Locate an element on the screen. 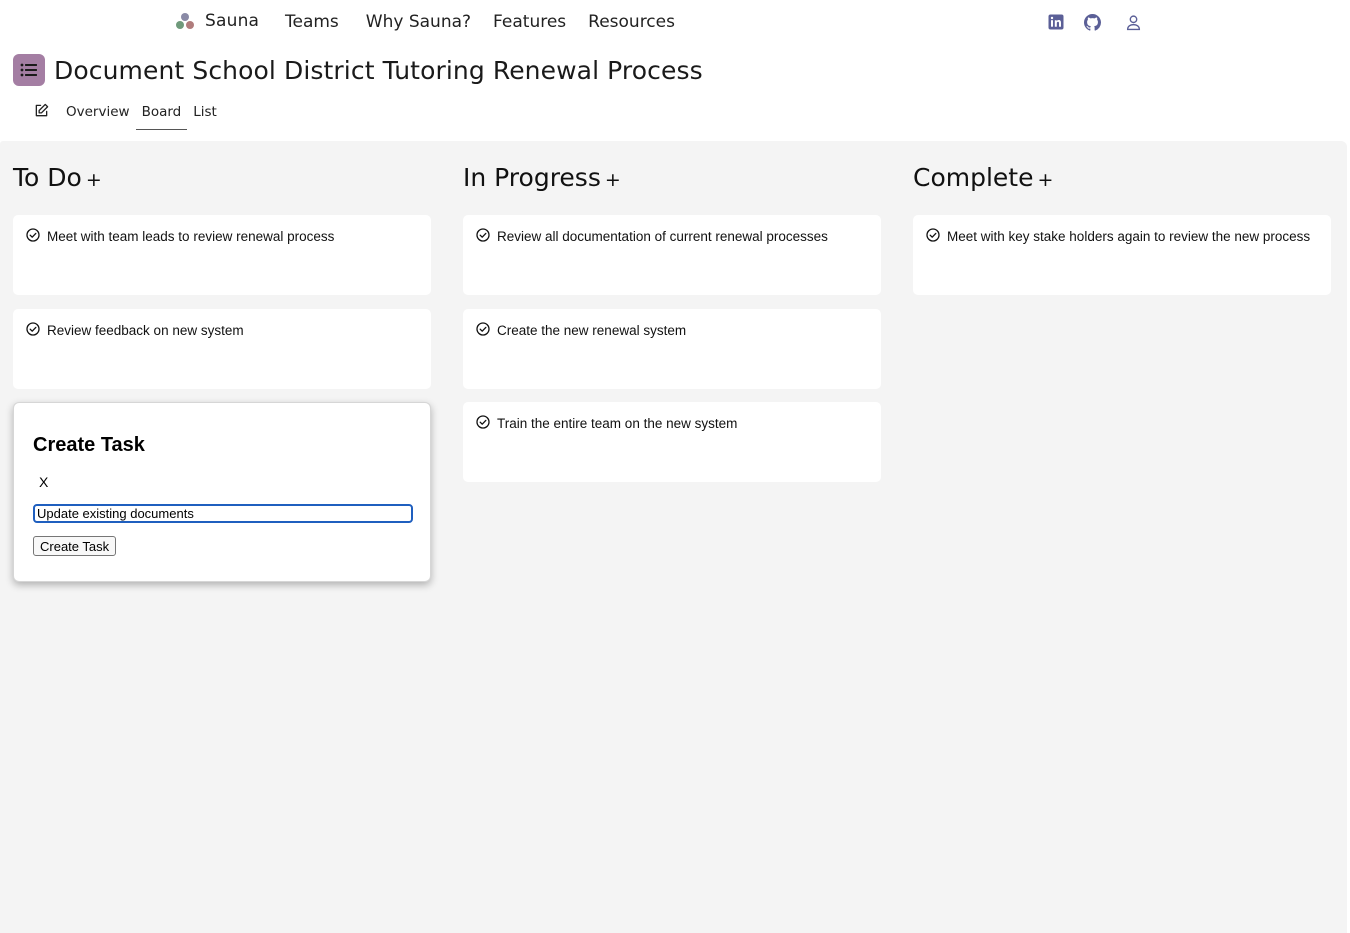 This screenshot has height=933, width=1350. nav-links: Teams Why Sauna? Features Resources is located at coordinates (491, 22).